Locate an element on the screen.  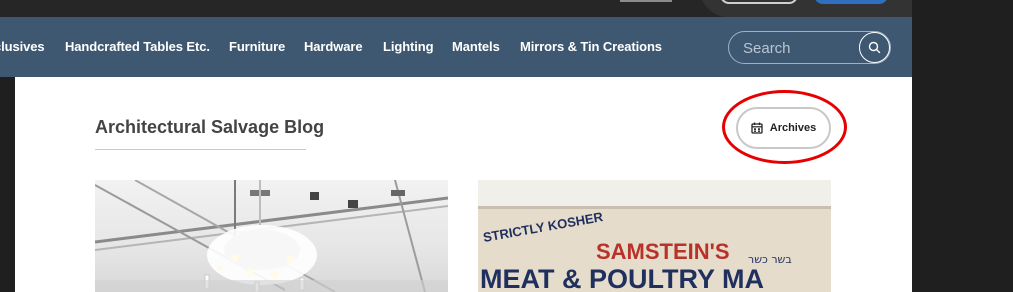
title-underline is located at coordinates (200, 149).